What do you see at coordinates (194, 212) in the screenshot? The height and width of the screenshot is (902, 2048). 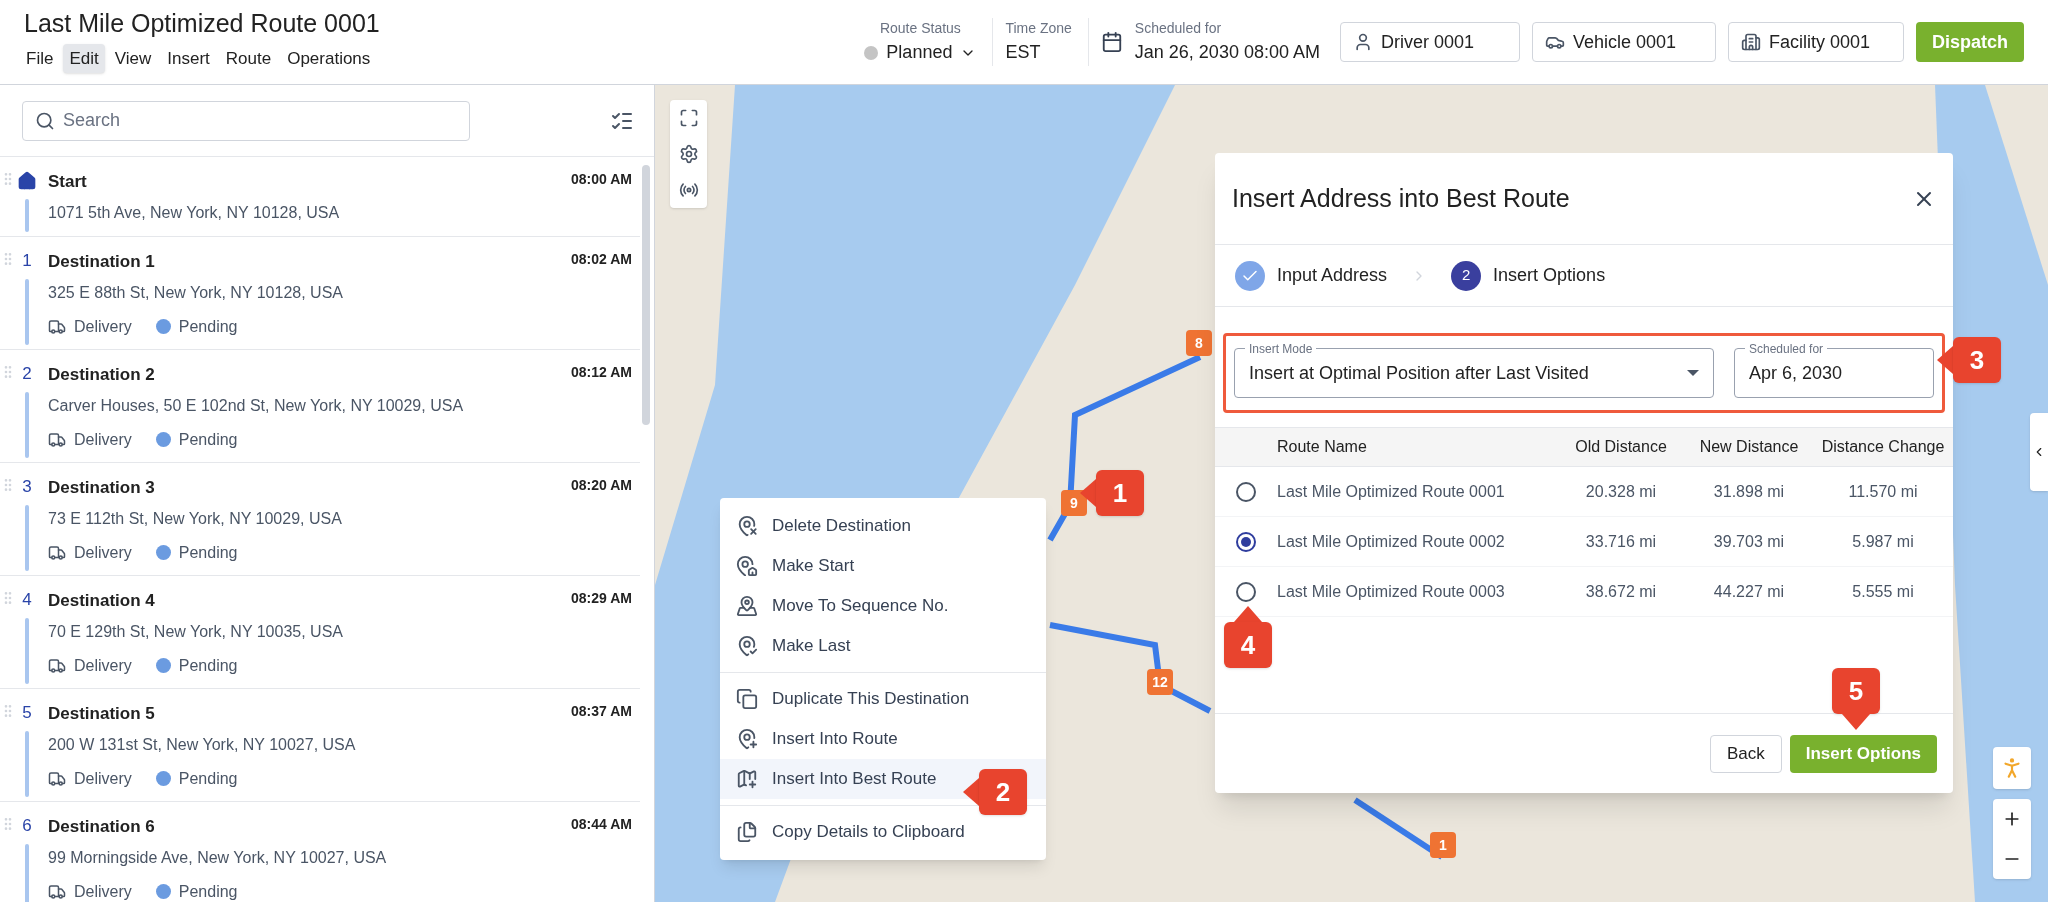 I see `stop-address: 1071 5th Ave, New York, NY 10128, USA` at bounding box center [194, 212].